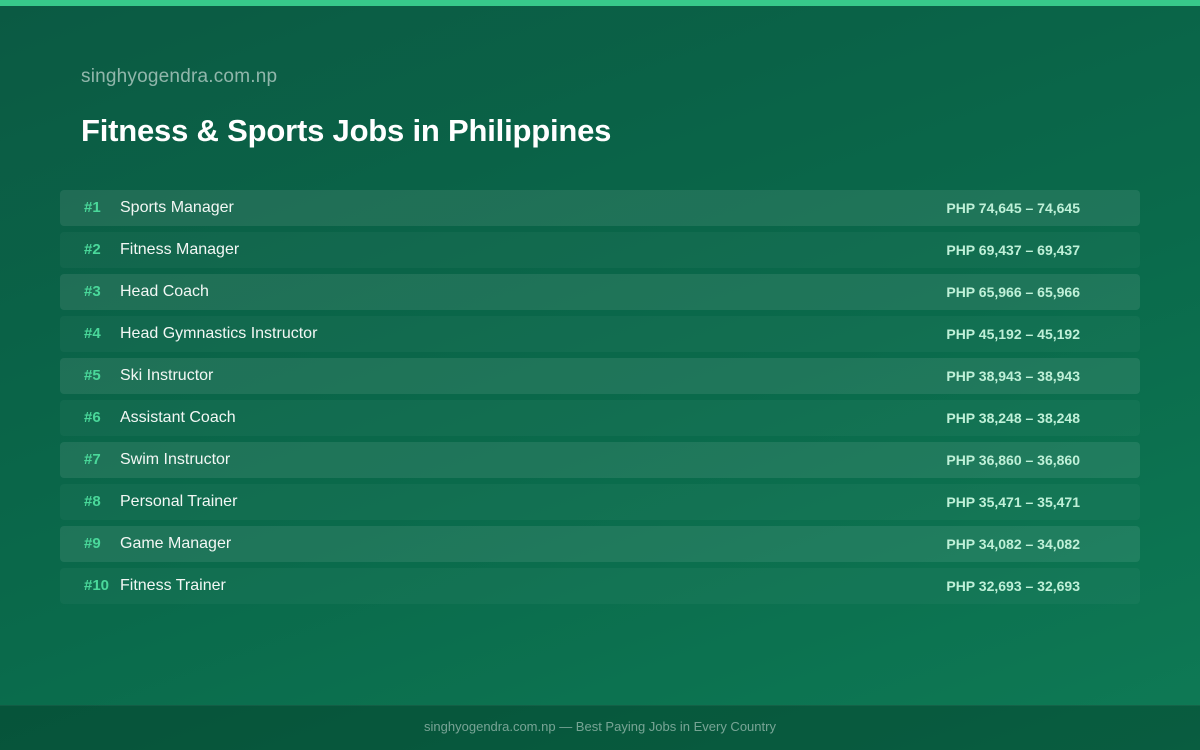  I want to click on job-rank: #4, so click(92, 333).